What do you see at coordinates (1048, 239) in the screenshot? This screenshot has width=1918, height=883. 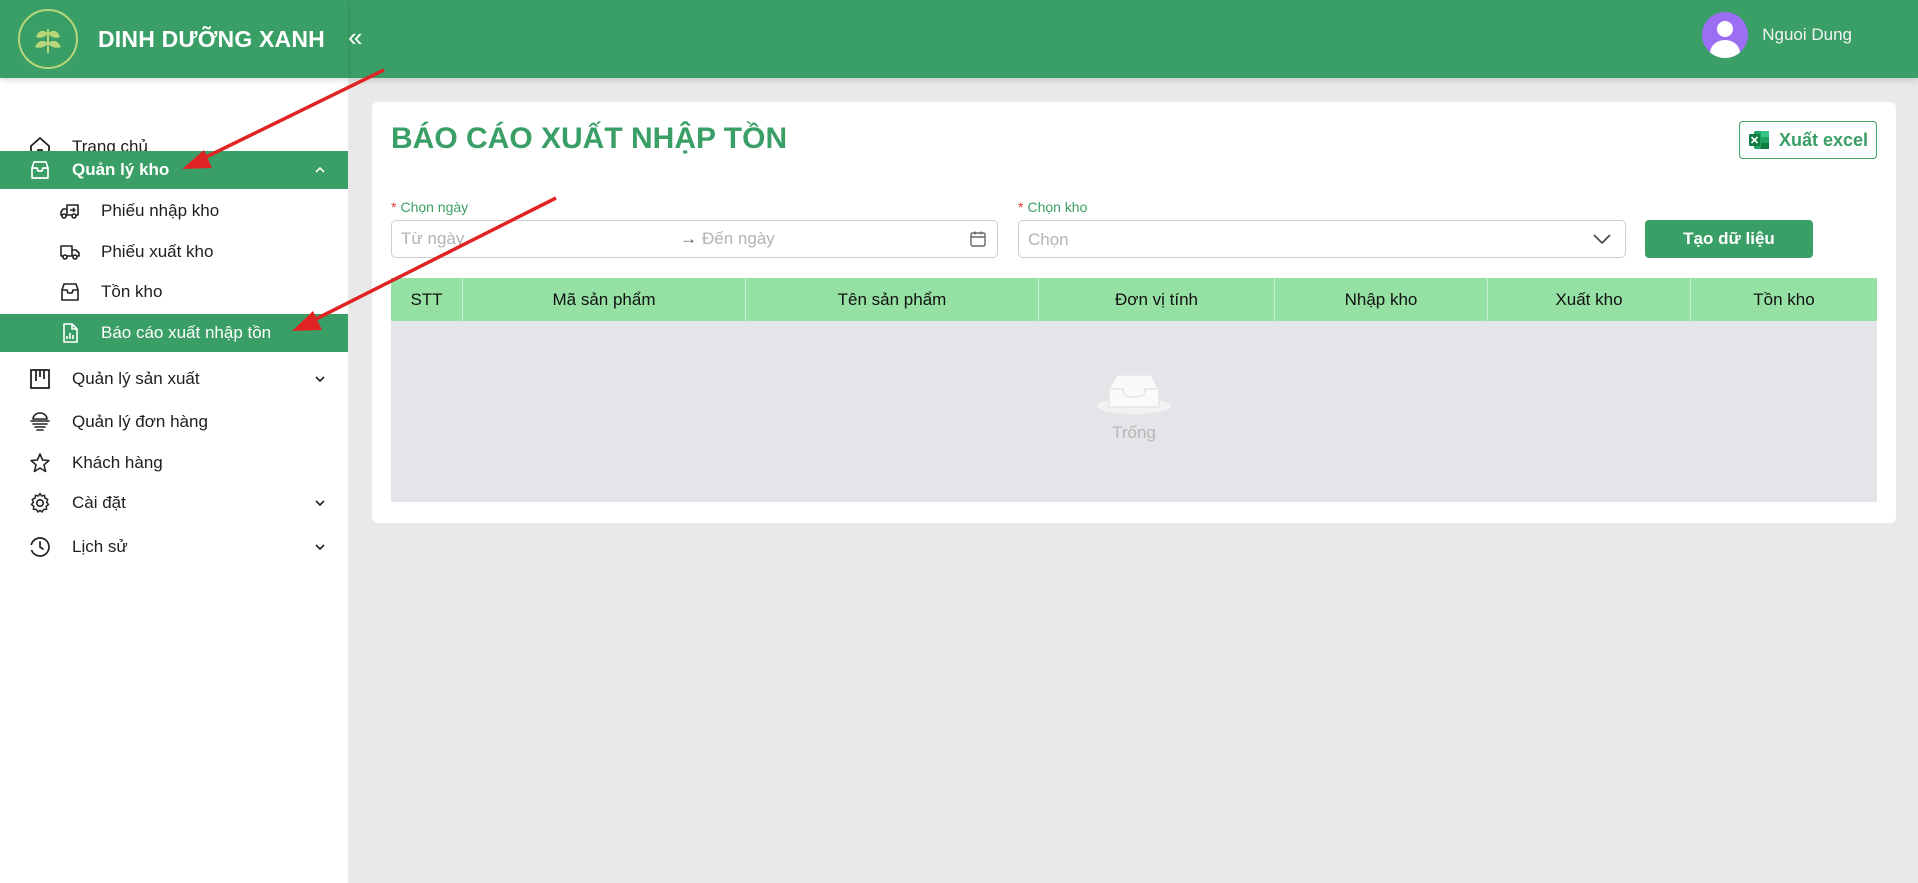 I see `warehouse-select-placeholder: Chọn` at bounding box center [1048, 239].